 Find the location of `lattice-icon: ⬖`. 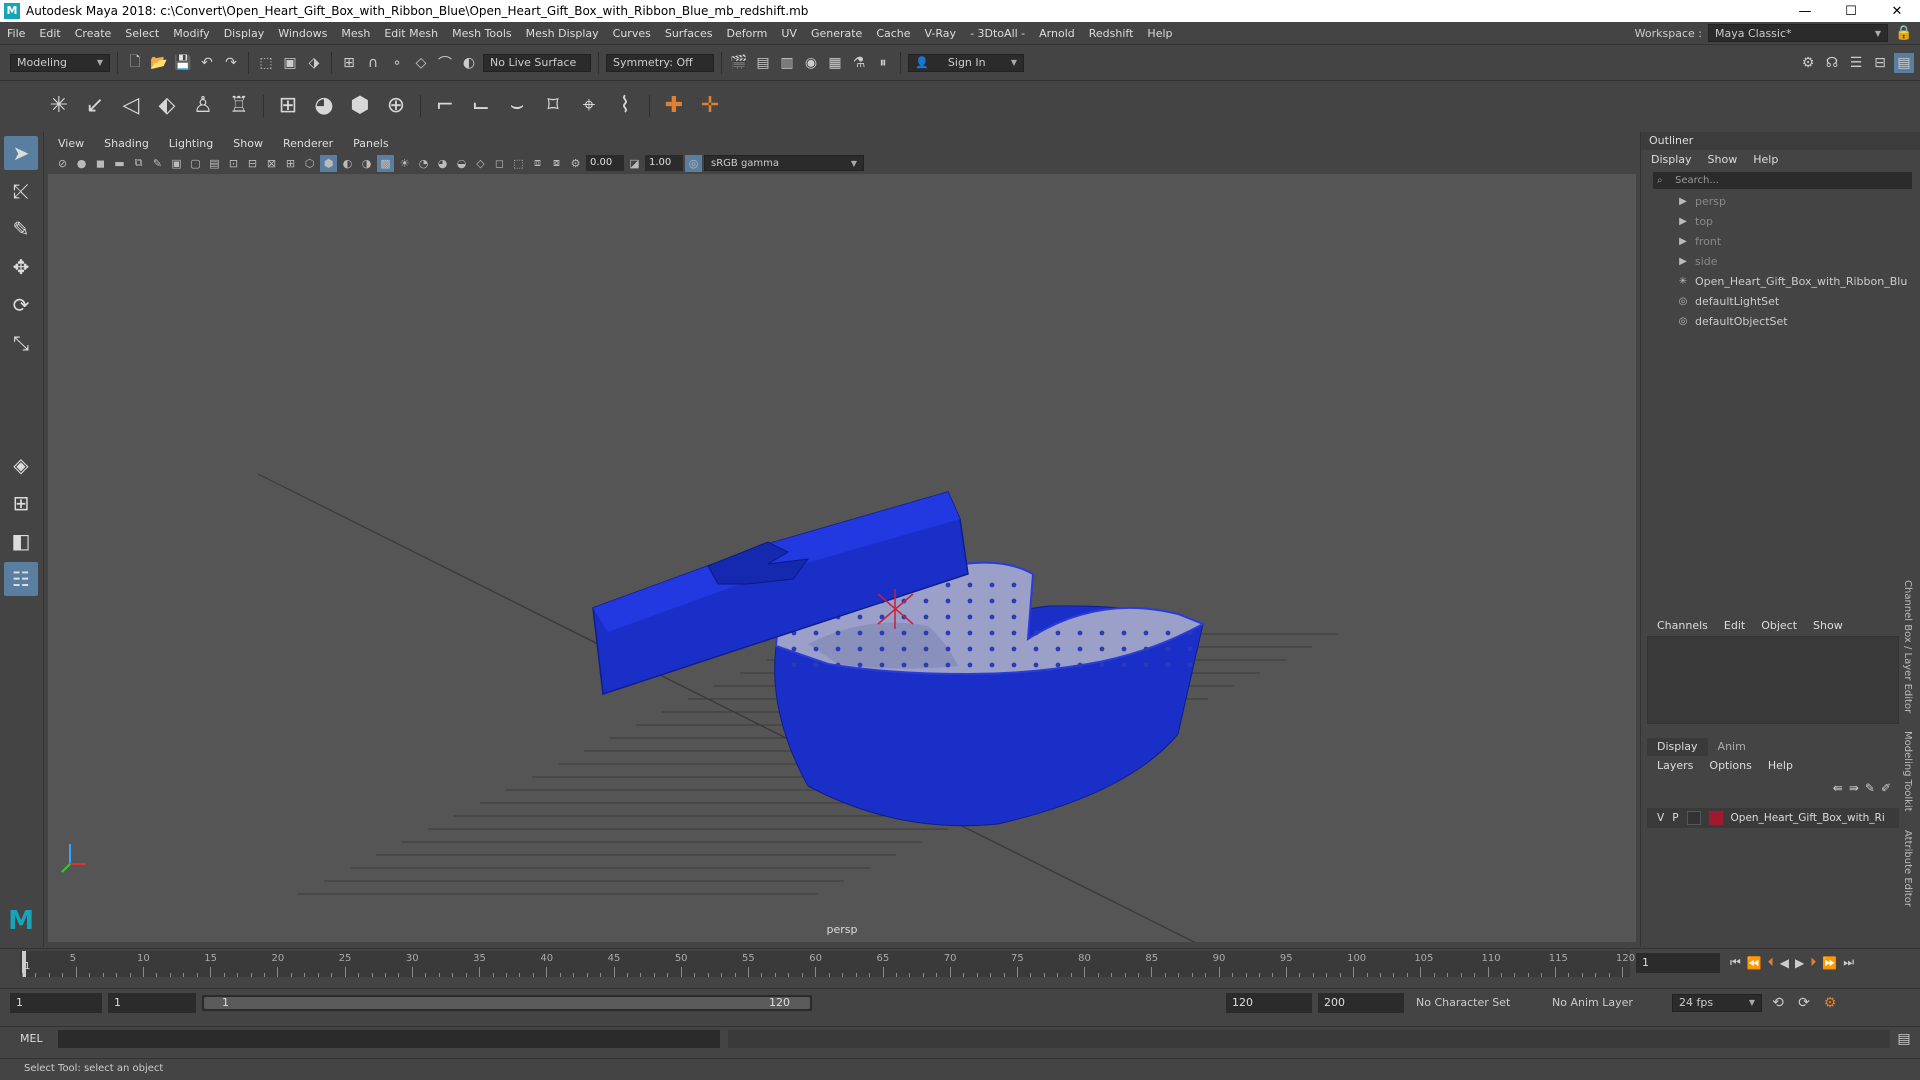

lattice-icon: ⬖ is located at coordinates (167, 106).